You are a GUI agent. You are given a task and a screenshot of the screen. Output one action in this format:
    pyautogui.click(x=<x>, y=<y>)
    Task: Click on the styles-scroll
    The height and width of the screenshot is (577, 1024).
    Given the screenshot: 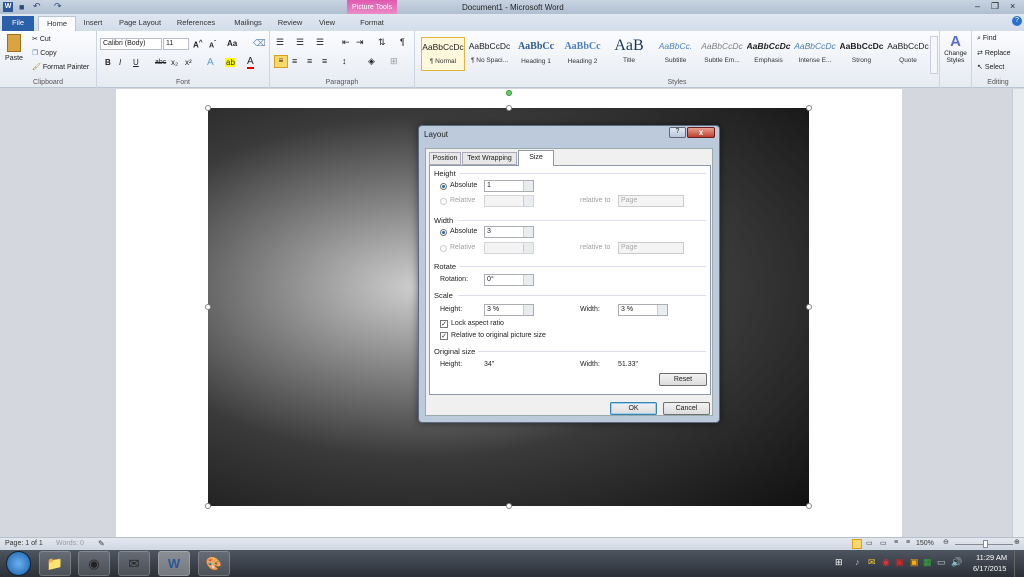 What is the action you would take?
    pyautogui.click(x=934, y=55)
    